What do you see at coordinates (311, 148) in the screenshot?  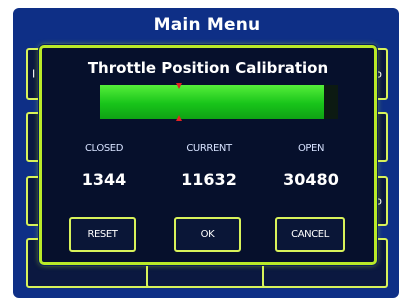 I see `open-label: OPEN` at bounding box center [311, 148].